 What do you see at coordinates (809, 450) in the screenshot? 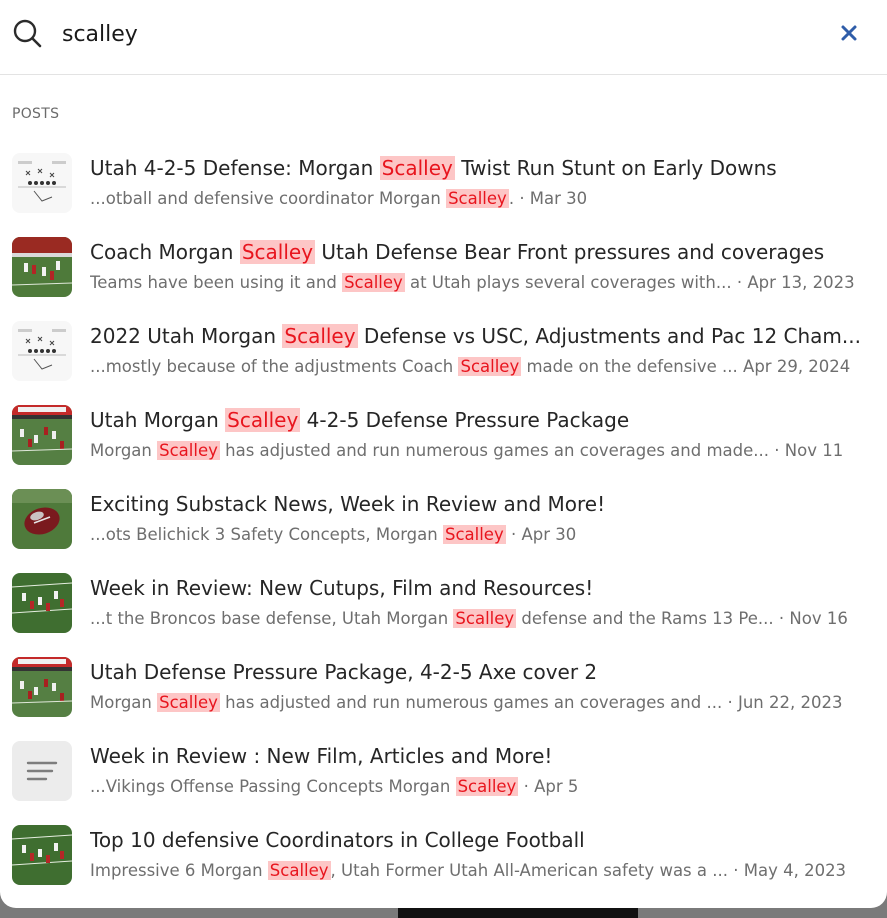
I see `result-date: · Nov 11` at bounding box center [809, 450].